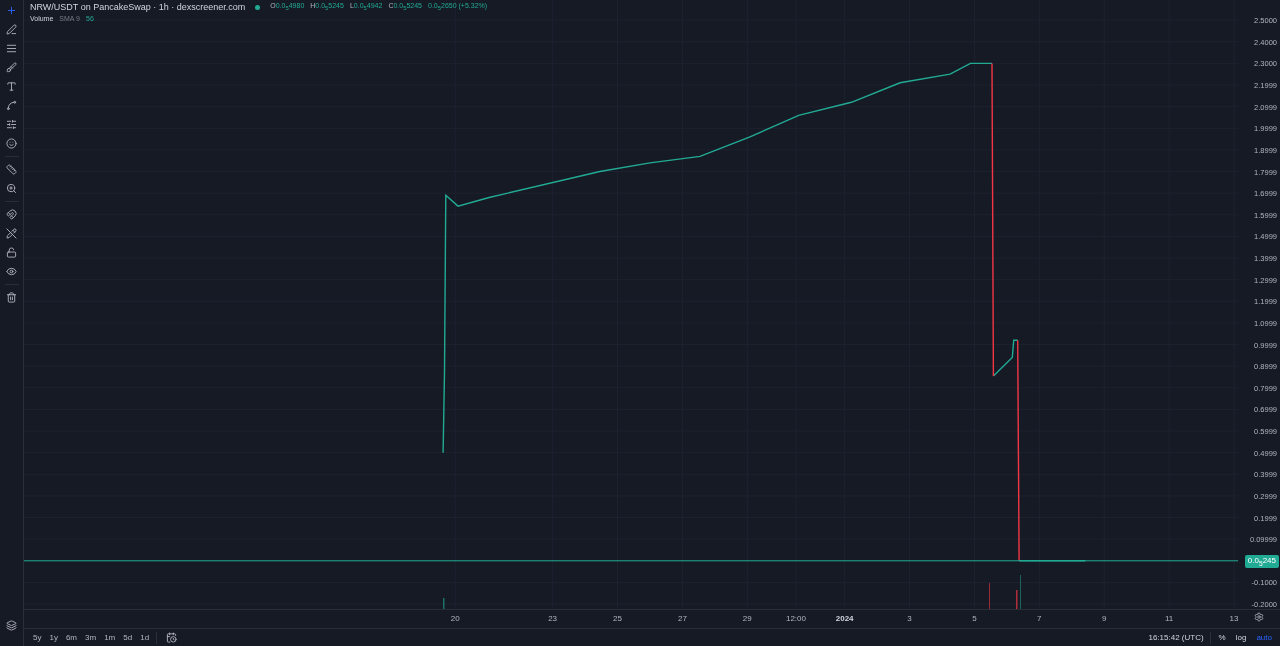 This screenshot has height=646, width=1280. Describe the element at coordinates (53, 637) in the screenshot. I see `range-button: 1y` at that location.